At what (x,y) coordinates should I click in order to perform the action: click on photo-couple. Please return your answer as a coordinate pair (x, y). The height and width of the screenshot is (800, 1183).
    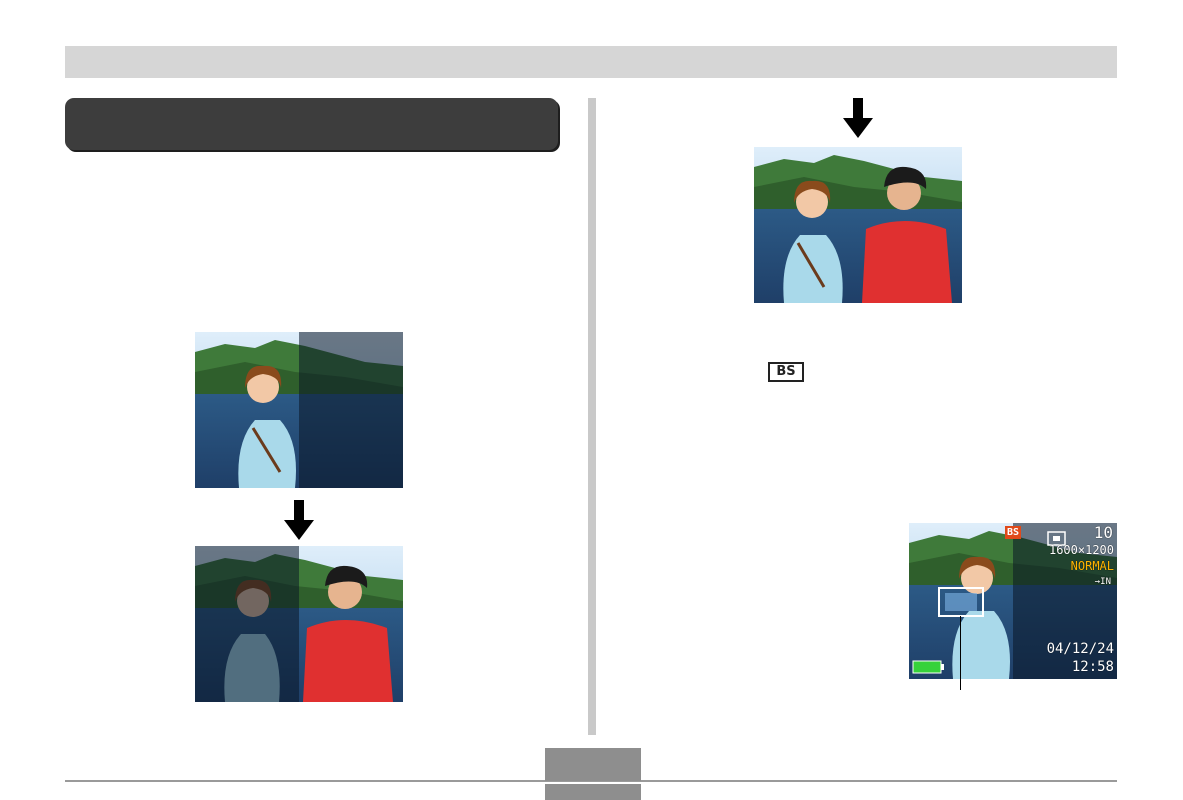
    Looking at the image, I should click on (858, 225).